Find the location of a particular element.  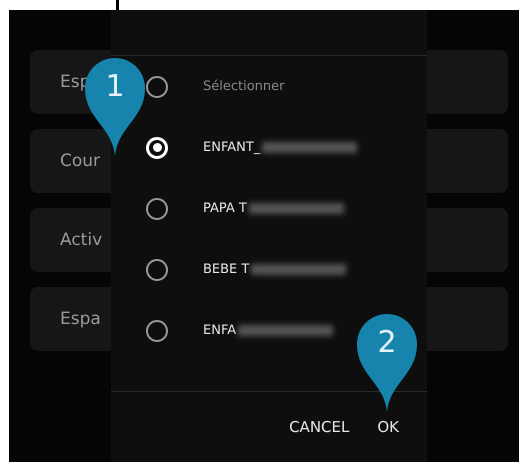

step-marker-tooltip: 1 is located at coordinates (115, 107).